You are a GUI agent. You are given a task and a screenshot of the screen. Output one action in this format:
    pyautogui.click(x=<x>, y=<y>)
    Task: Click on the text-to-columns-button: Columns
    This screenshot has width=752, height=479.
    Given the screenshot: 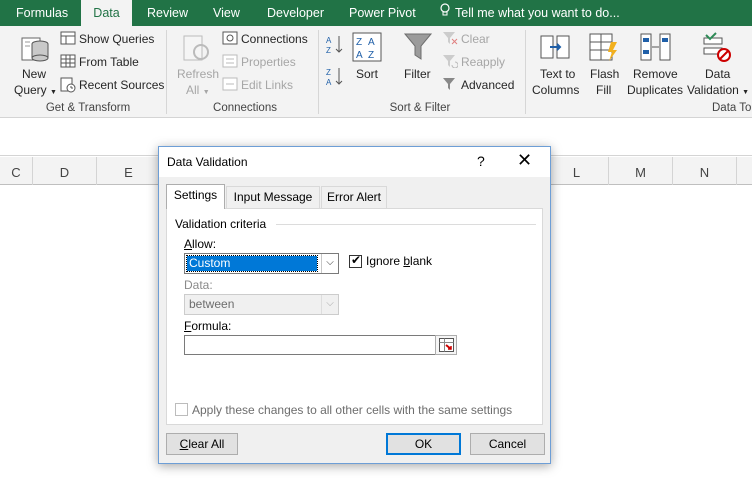 What is the action you would take?
    pyautogui.click(x=555, y=90)
    